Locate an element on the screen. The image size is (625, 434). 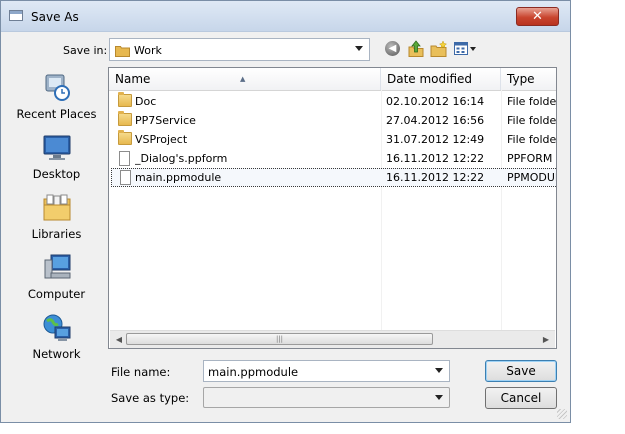
computer-icon is located at coordinates (57, 266).